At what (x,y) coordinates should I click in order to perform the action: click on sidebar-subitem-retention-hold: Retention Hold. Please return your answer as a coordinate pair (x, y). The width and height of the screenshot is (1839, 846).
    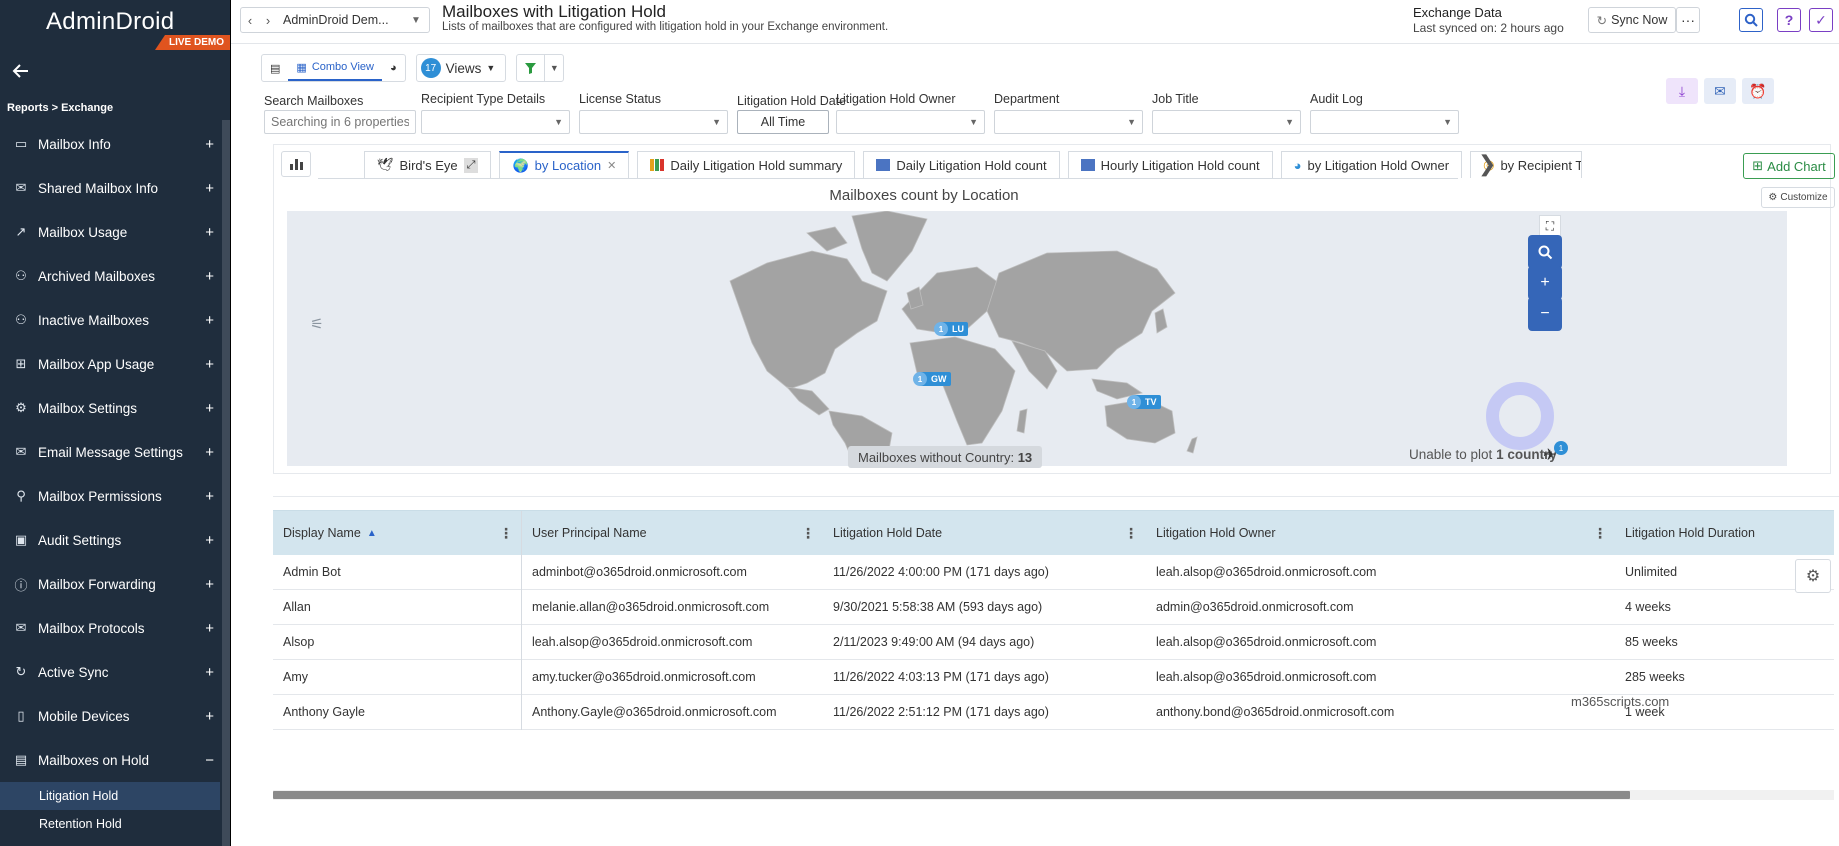
    Looking at the image, I should click on (110, 824).